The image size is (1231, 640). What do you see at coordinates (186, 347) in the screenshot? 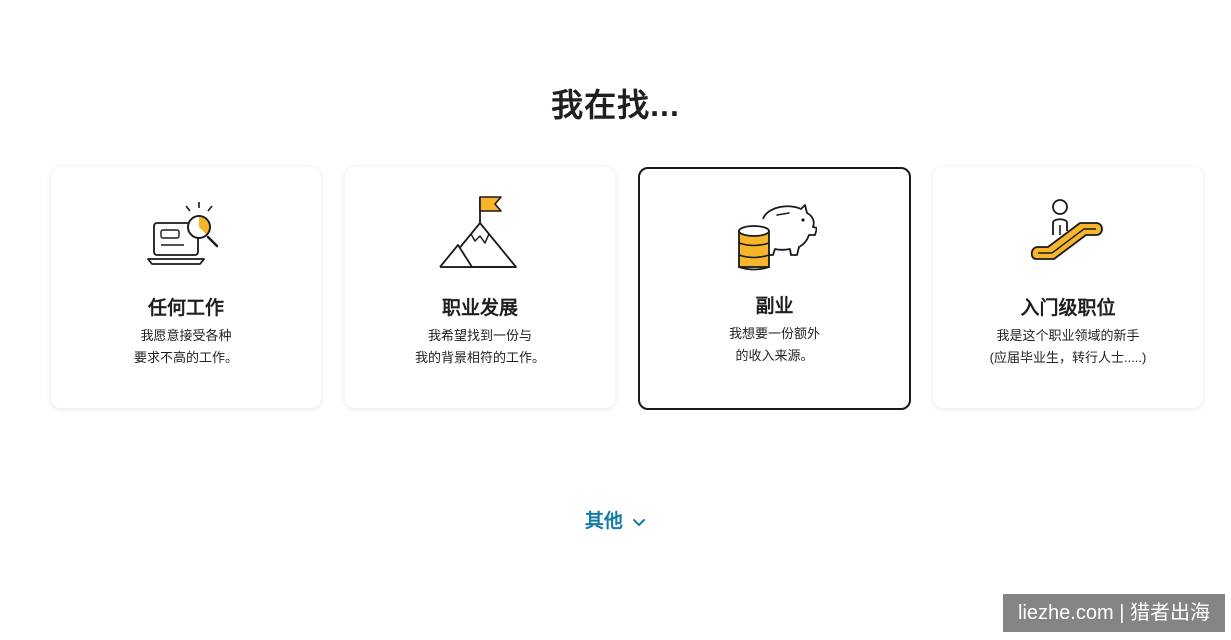
I see `card-description: 我愿意接受各种 要求不高的工作。` at bounding box center [186, 347].